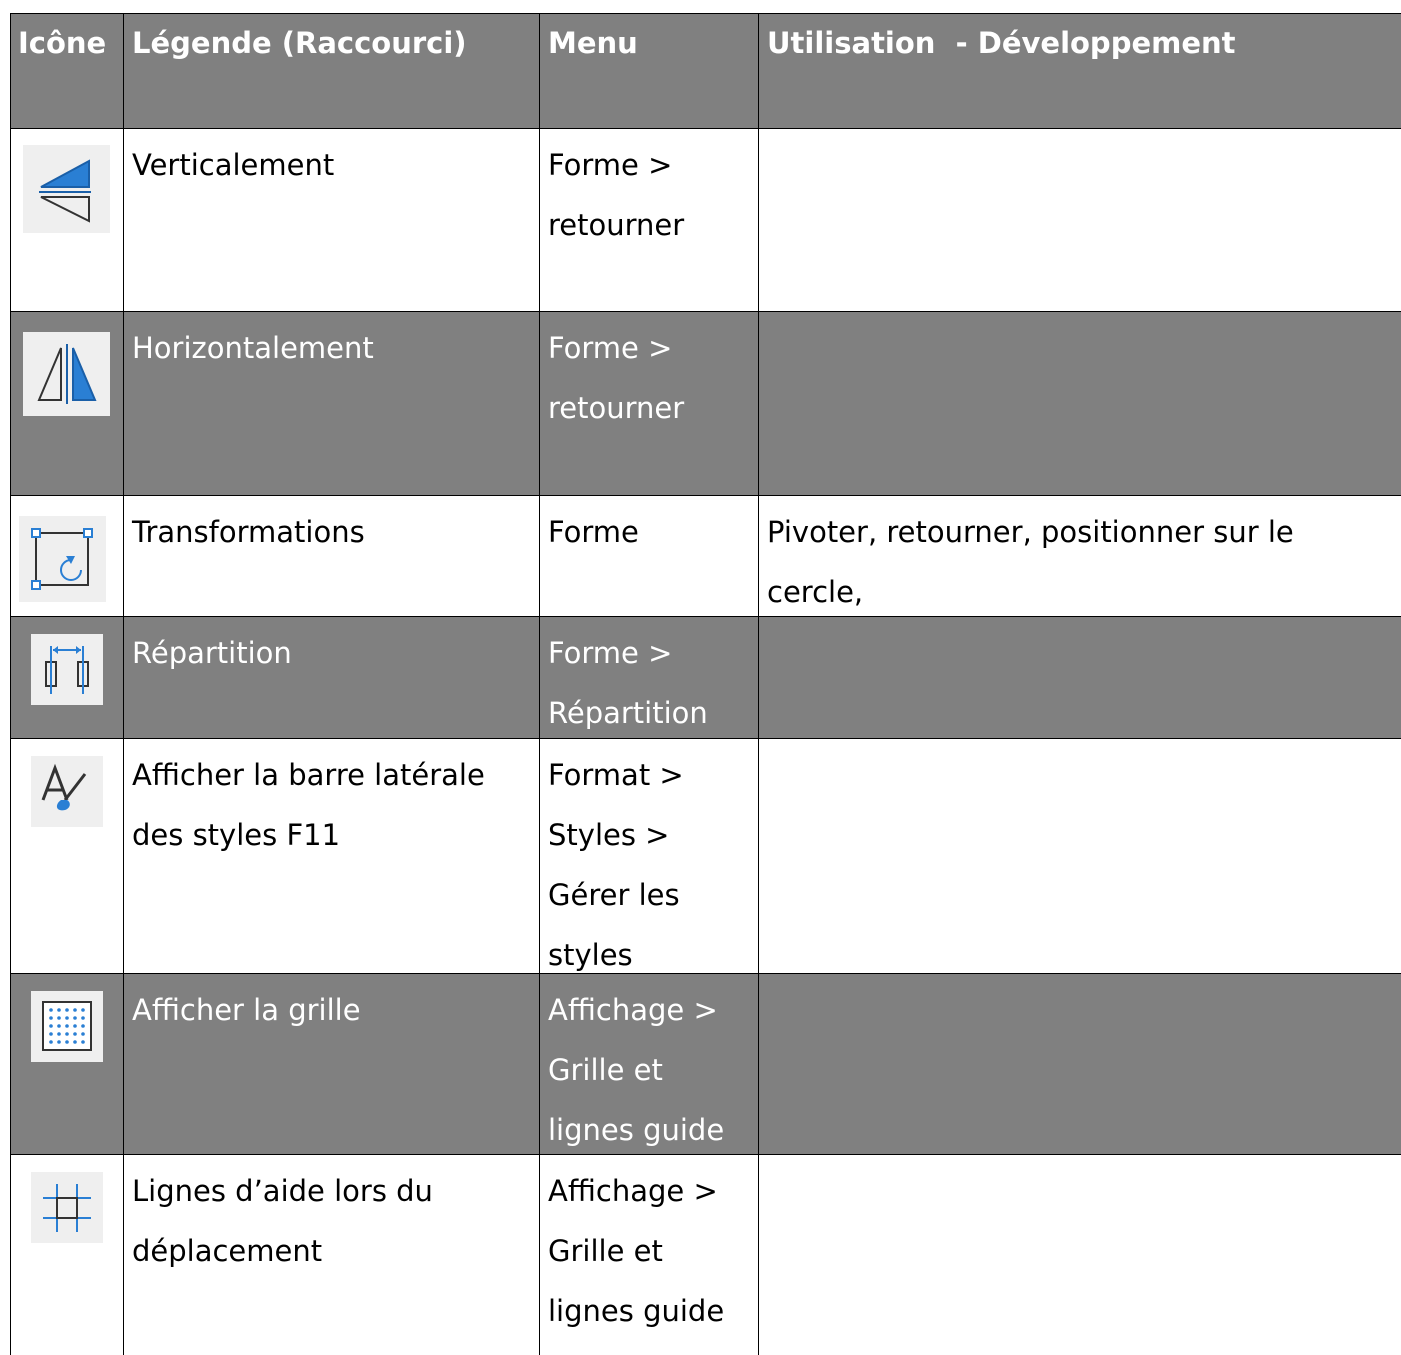  I want to click on header-legend: Légende (Raccourci), so click(331, 71).